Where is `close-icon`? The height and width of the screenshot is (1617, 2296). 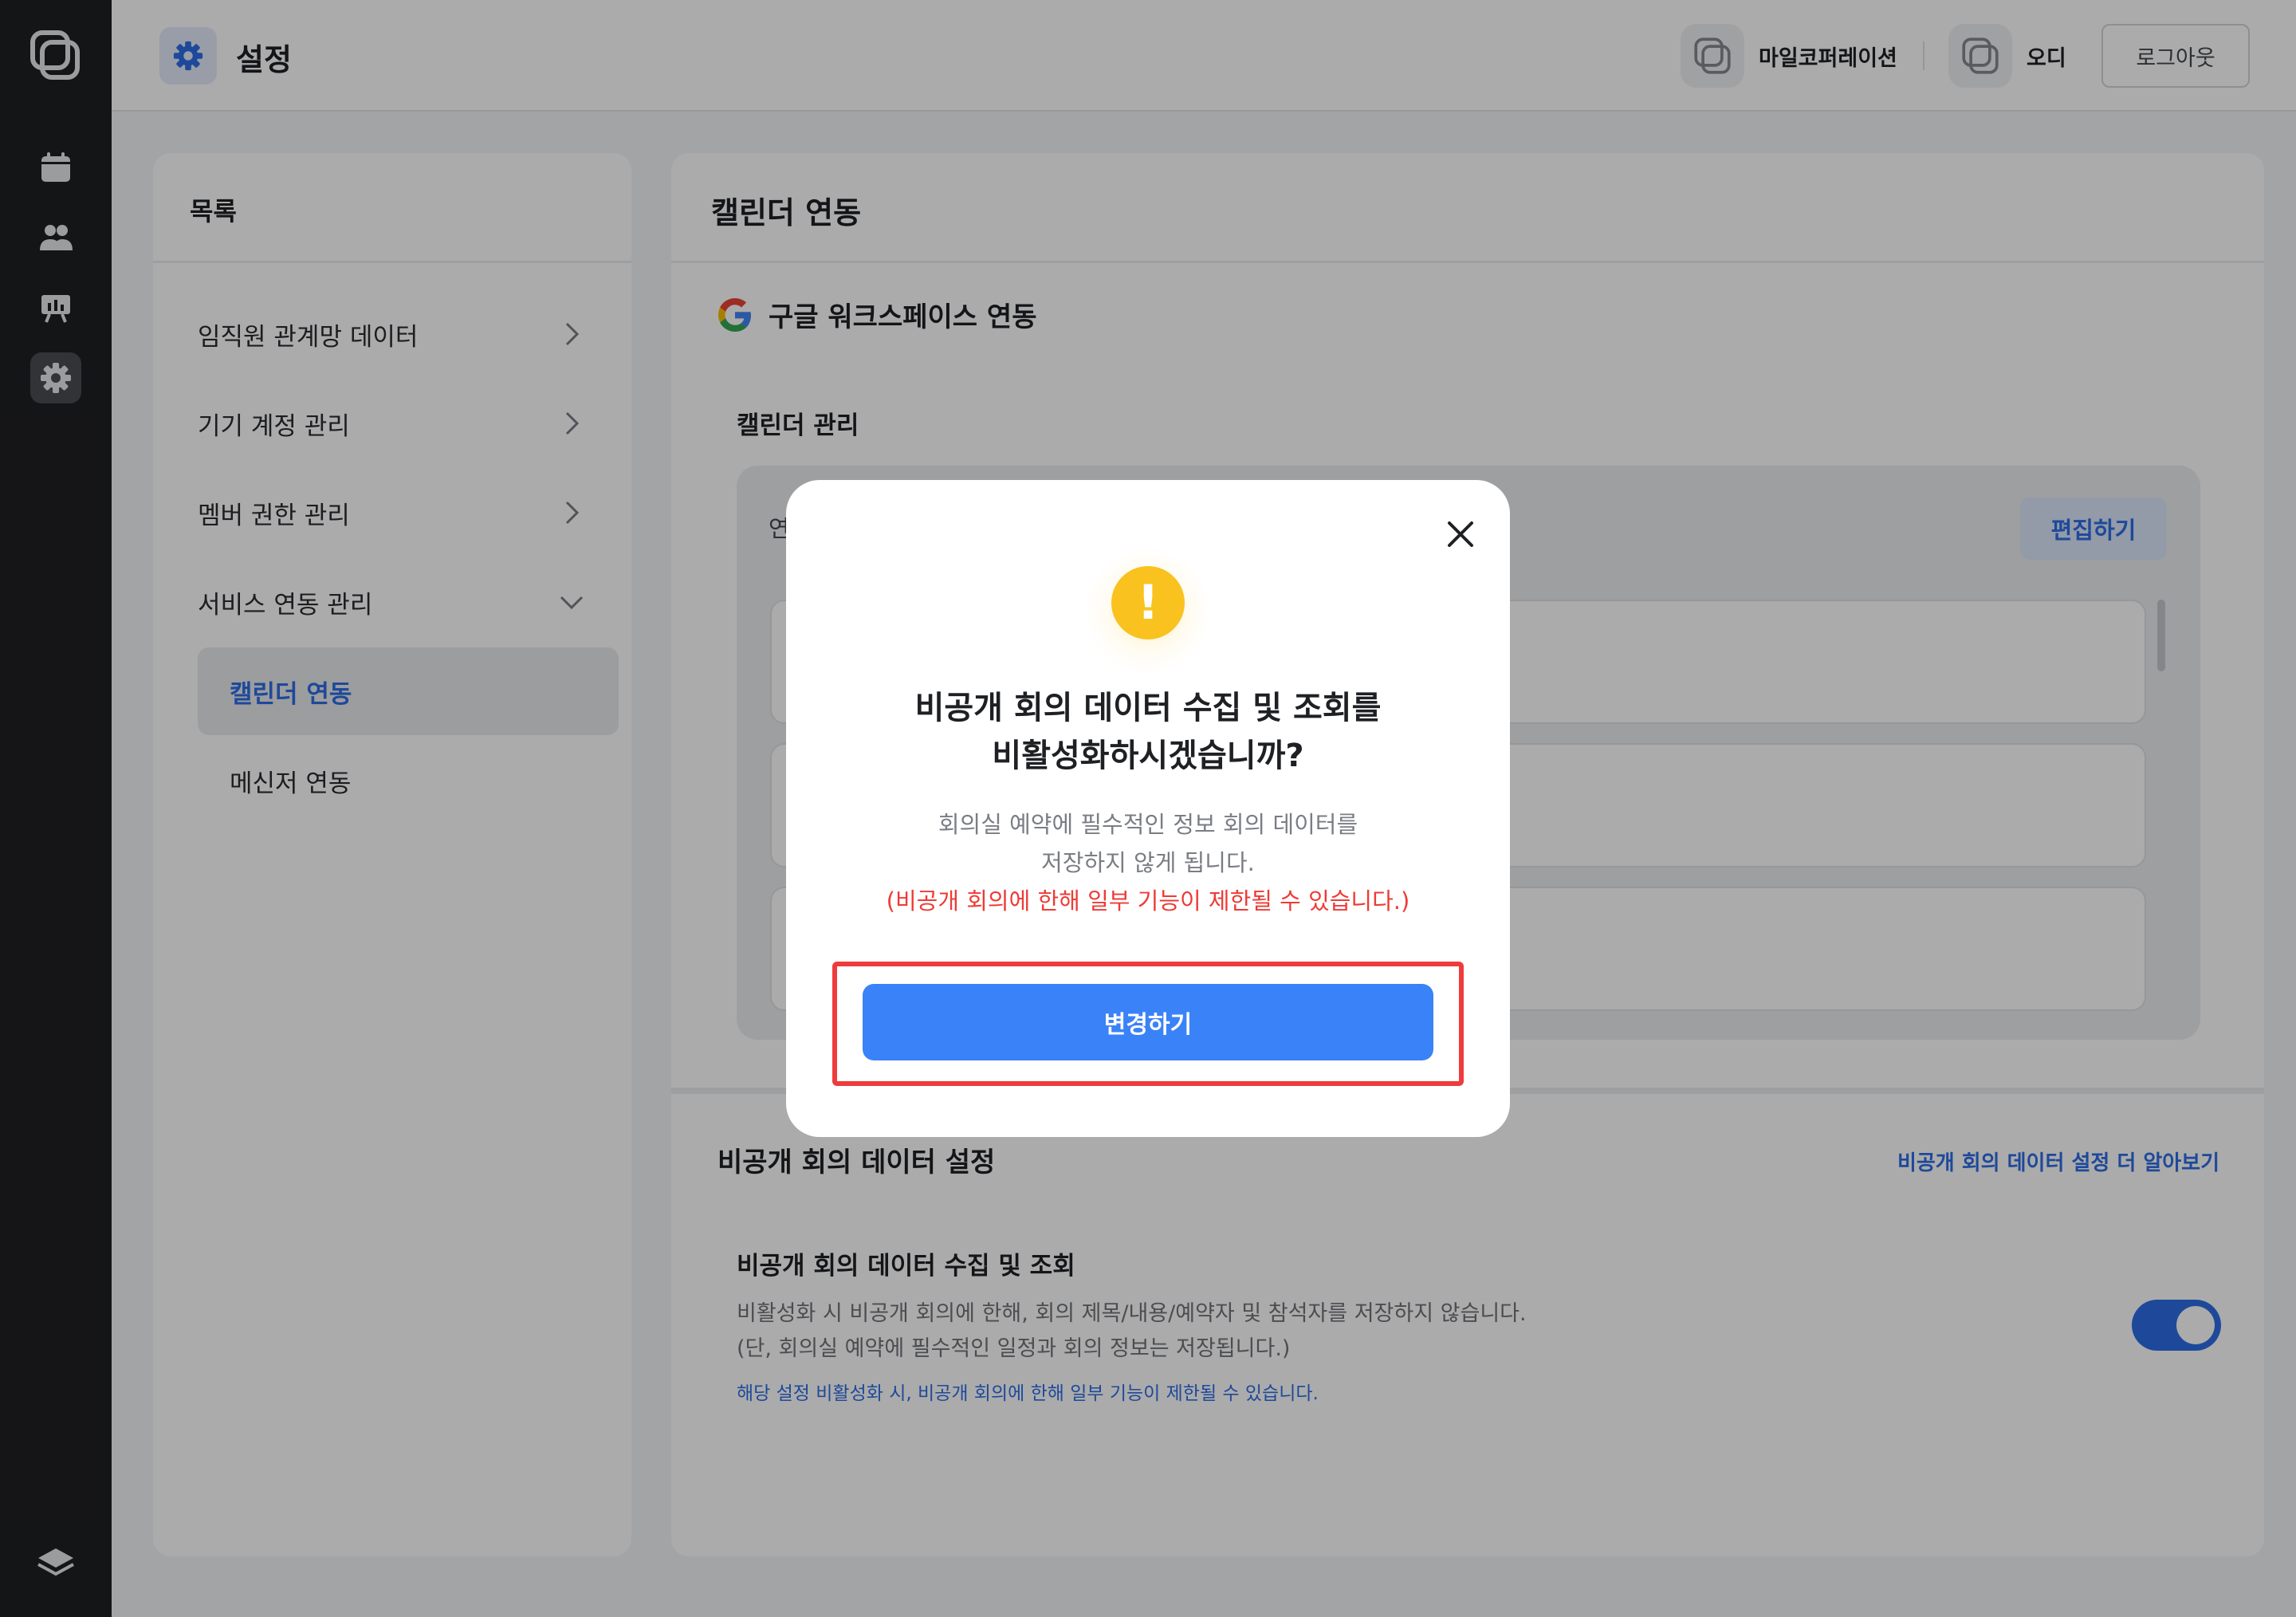
close-icon is located at coordinates (1460, 535).